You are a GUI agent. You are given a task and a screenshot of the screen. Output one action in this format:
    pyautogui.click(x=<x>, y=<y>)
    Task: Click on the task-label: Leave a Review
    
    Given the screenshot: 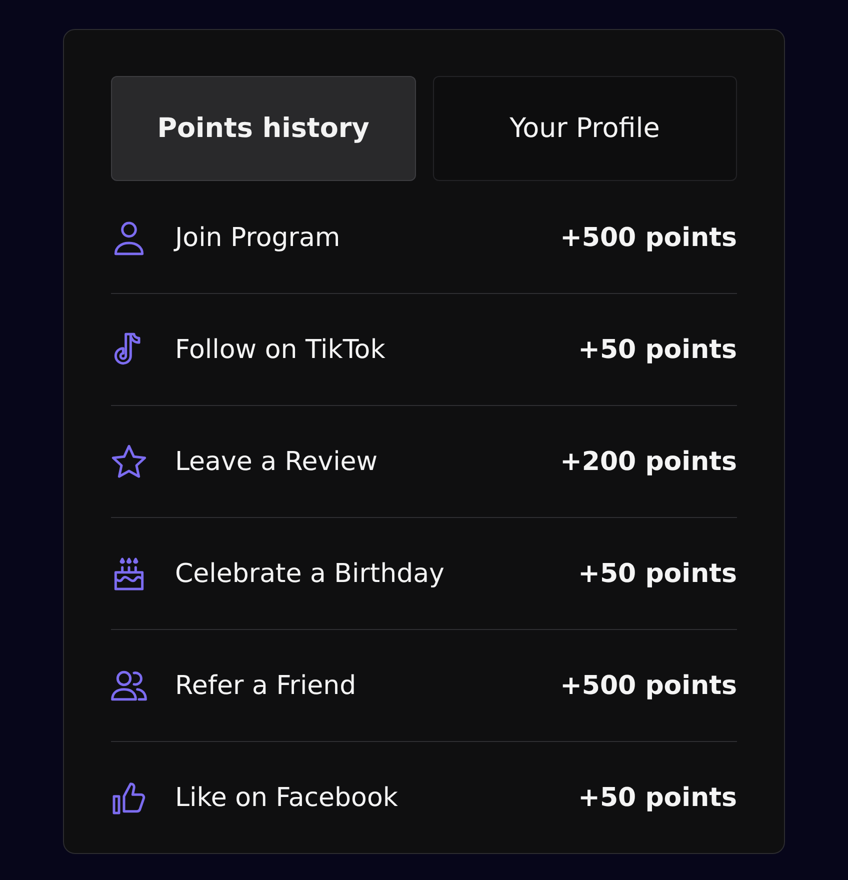 What is the action you would take?
    pyautogui.click(x=277, y=461)
    